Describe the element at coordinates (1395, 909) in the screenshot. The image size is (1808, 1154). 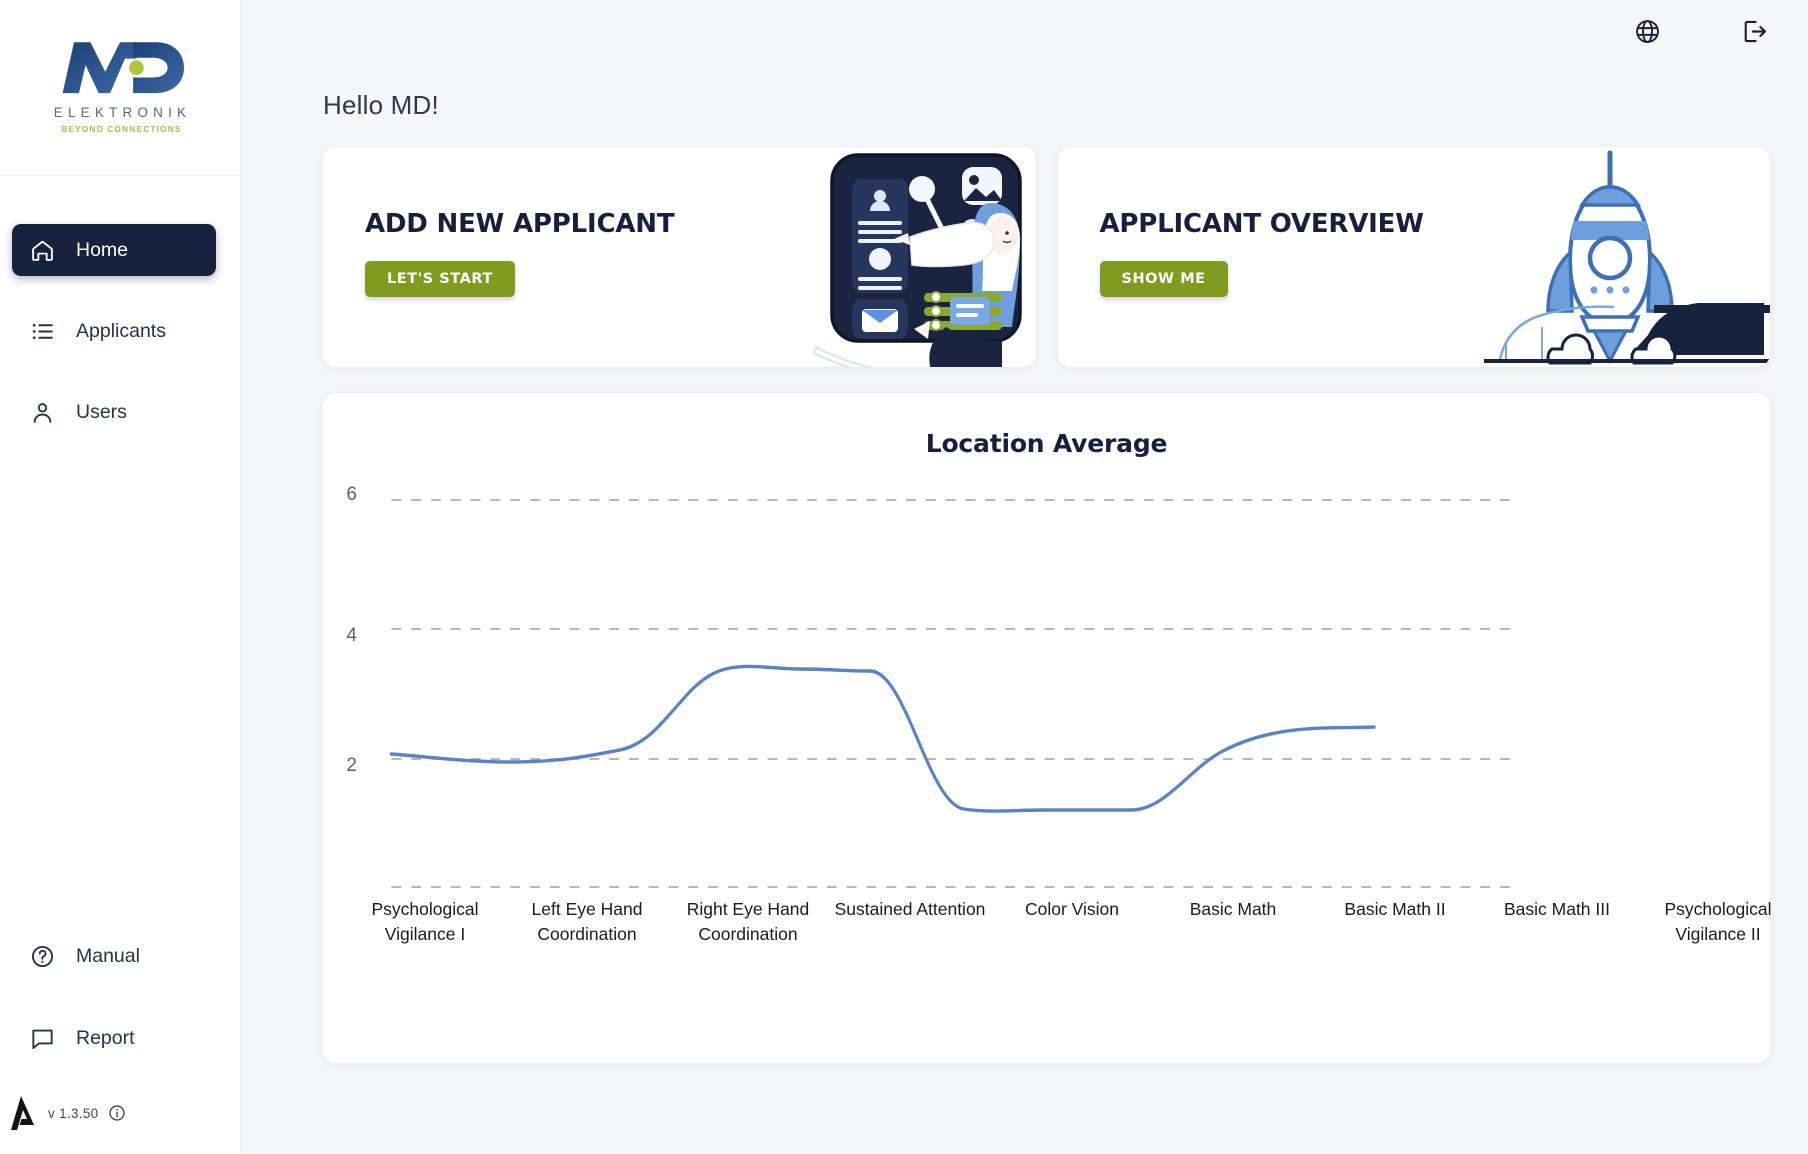
I see `x-axis-label-6: Basic Math II` at that location.